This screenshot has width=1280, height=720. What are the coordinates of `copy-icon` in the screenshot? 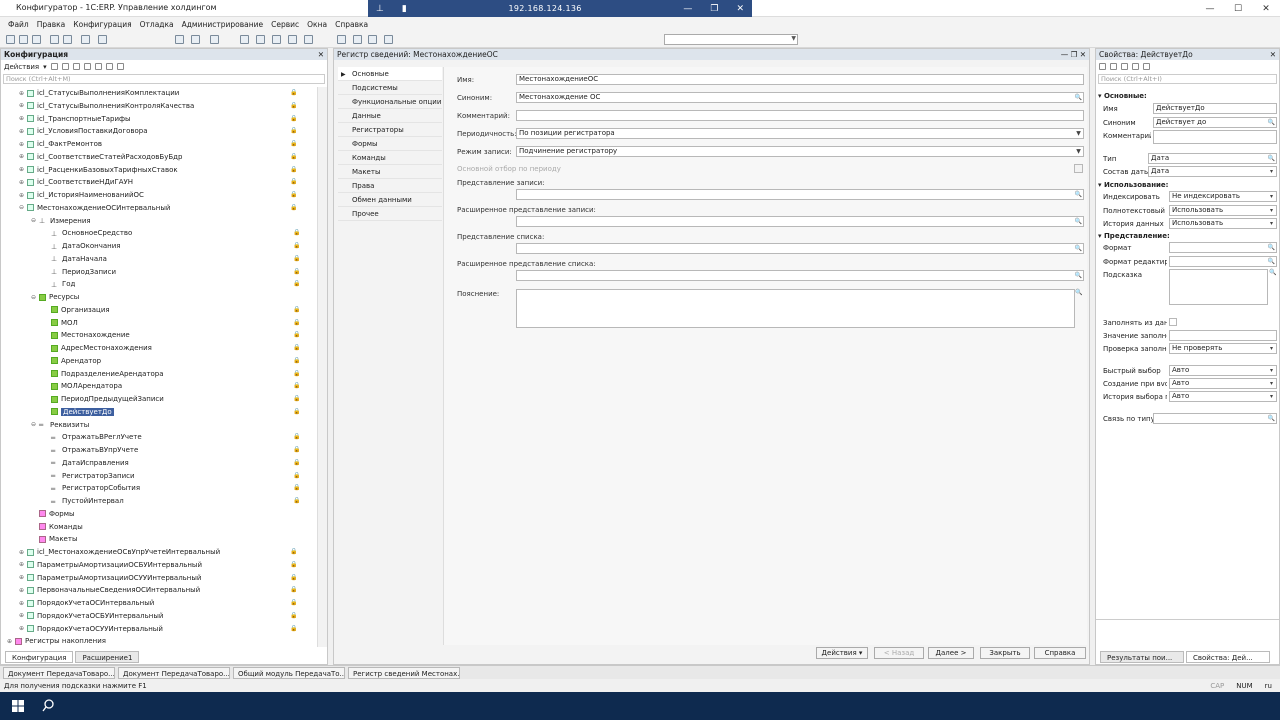 It's located at (67, 39).